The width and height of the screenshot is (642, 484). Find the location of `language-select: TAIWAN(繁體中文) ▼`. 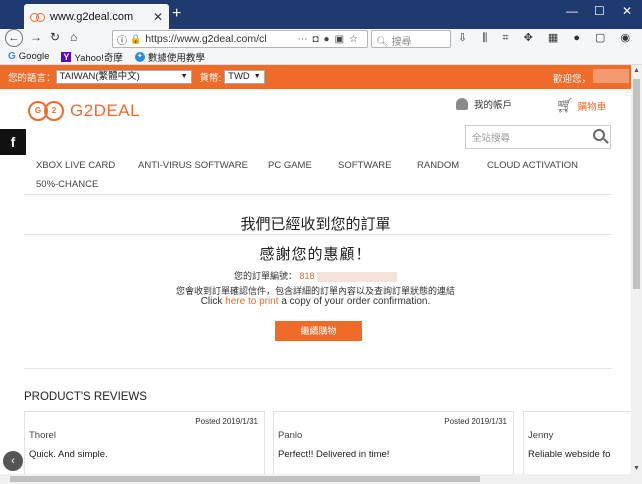

language-select: TAIWAN(繁體中文) ▼ is located at coordinates (123, 77).